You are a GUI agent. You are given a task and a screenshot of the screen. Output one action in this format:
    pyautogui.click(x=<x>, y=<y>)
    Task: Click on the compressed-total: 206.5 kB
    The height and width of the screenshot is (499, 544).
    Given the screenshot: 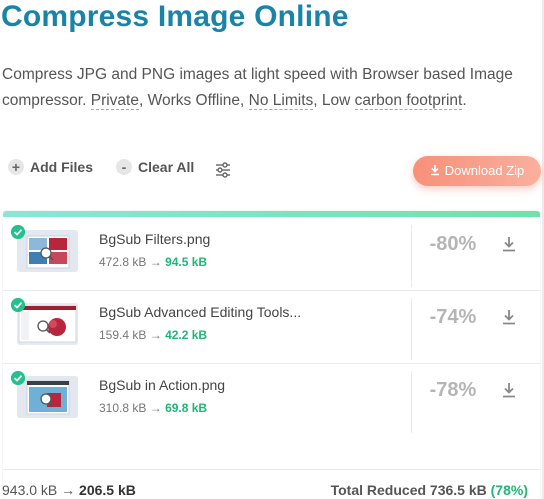 What is the action you would take?
    pyautogui.click(x=107, y=490)
    